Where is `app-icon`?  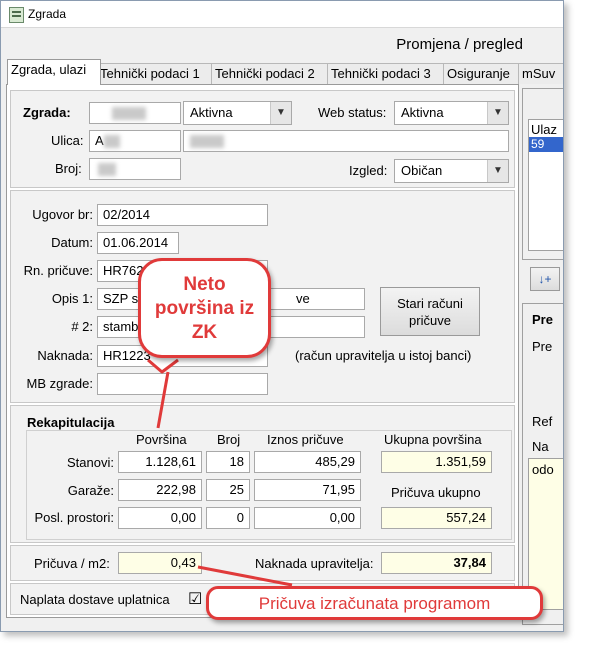
app-icon is located at coordinates (16, 15).